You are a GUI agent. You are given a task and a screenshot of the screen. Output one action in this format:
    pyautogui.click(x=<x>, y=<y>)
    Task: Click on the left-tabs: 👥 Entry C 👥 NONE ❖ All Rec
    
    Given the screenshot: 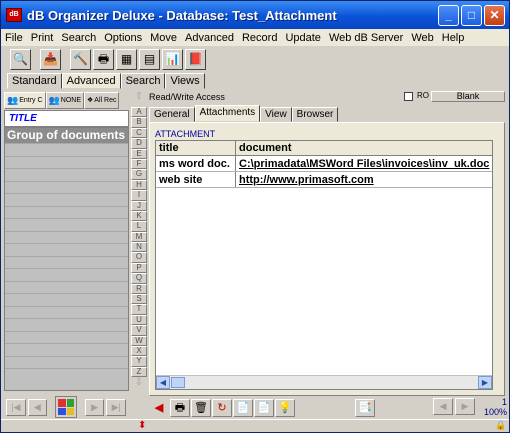 What is the action you would take?
    pyautogui.click(x=66, y=100)
    